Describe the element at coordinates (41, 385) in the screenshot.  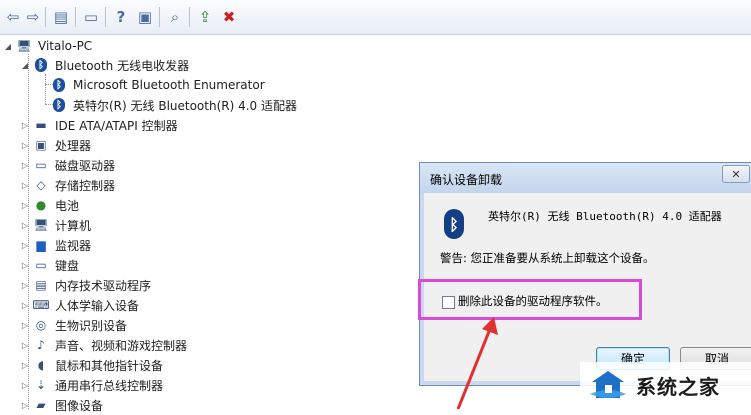
I see `usb-icon: ⇣` at that location.